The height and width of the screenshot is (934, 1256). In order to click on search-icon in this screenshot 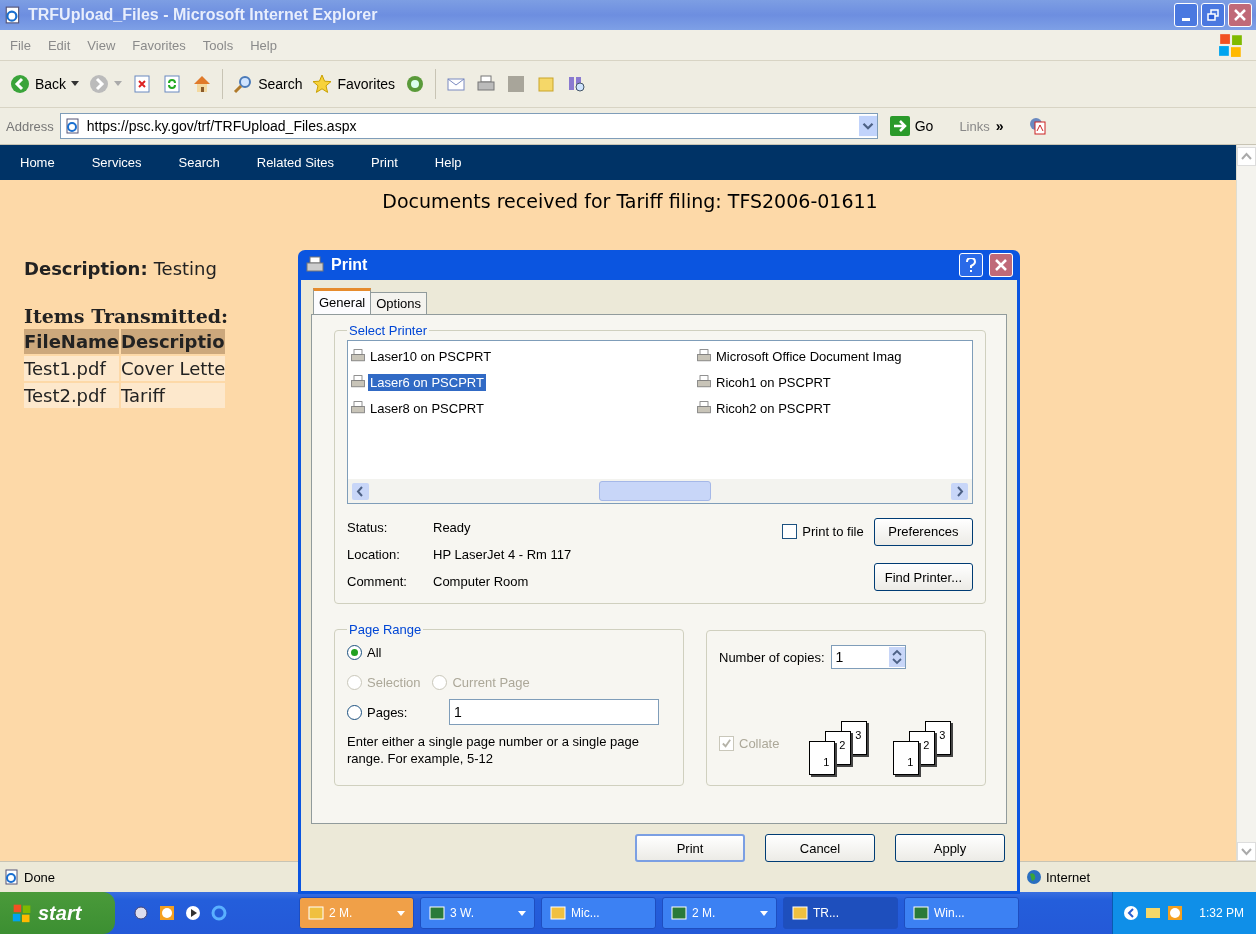, I will do `click(243, 84)`.